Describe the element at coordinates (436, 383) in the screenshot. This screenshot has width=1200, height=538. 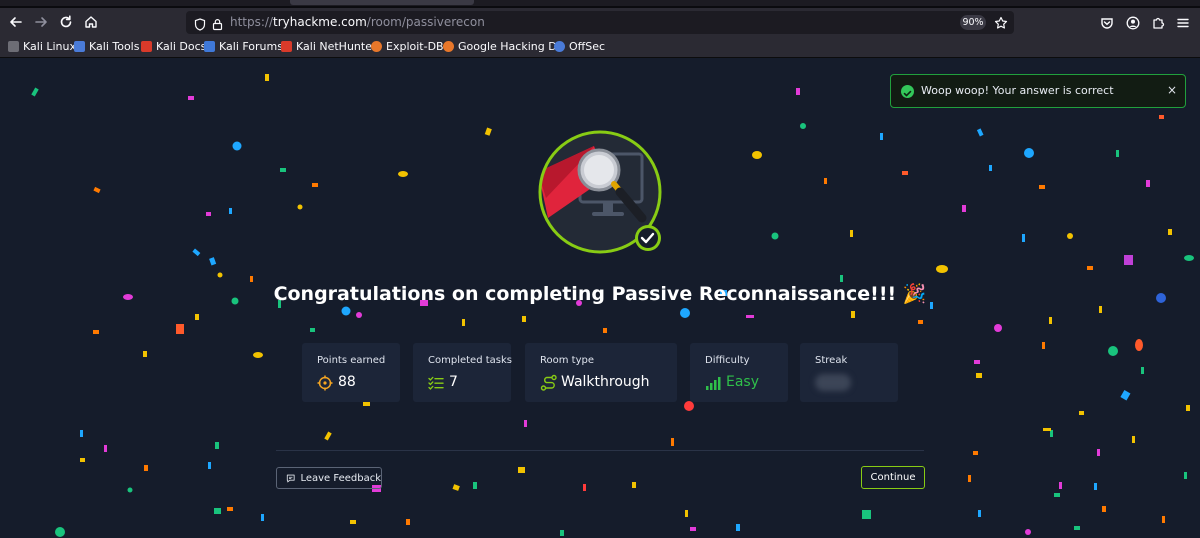
I see `checklist-icon` at that location.